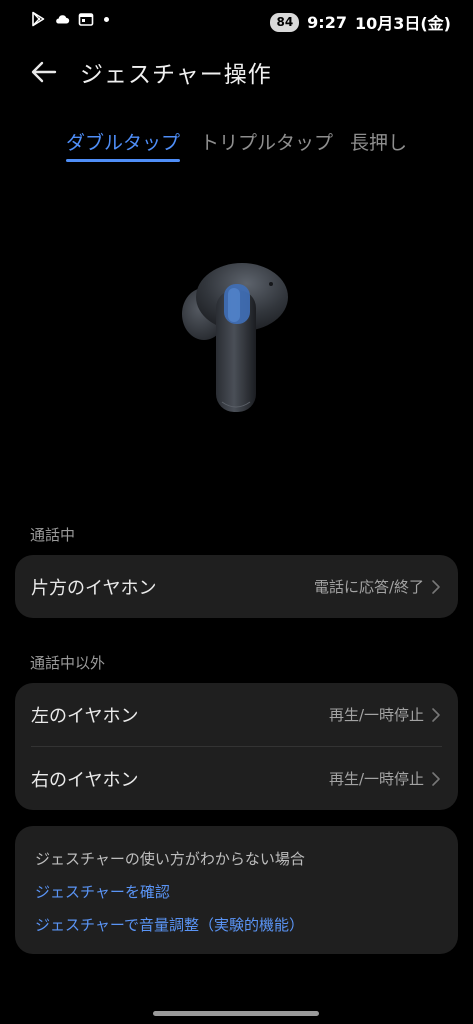 Image resolution: width=473 pixels, height=1024 pixels. Describe the element at coordinates (285, 22) in the screenshot. I see `battery-indicator: 84` at that location.